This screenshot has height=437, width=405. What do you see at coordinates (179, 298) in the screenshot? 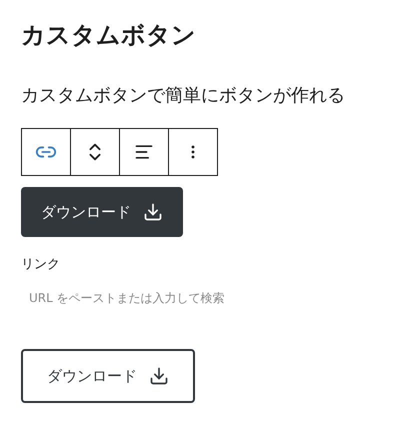
I see `url-field: URL をペーストまたは入力して検索` at bounding box center [179, 298].